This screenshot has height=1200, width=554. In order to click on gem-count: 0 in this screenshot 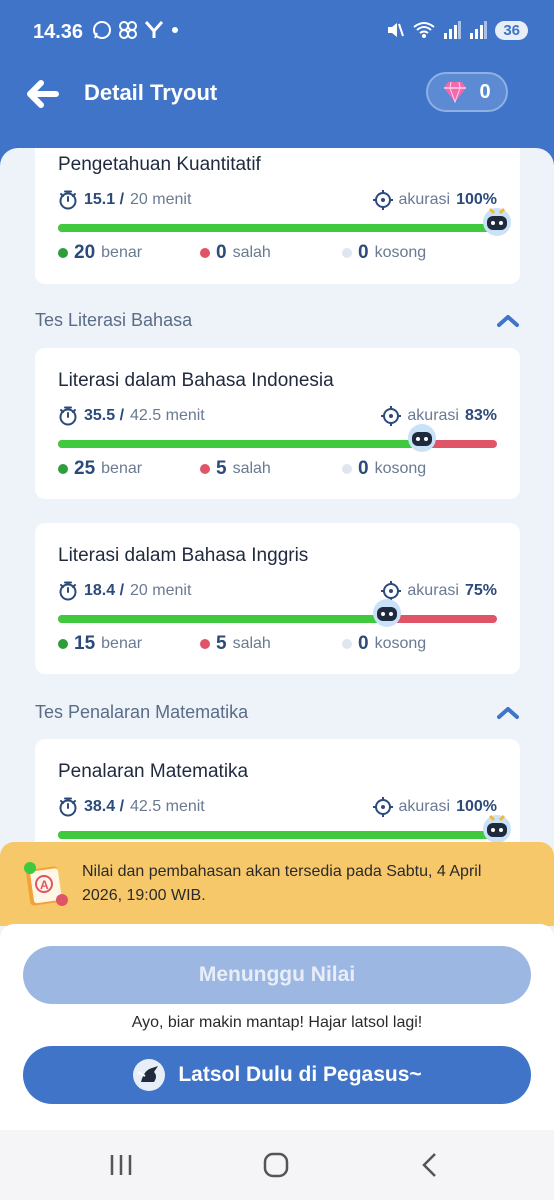, I will do `click(485, 91)`.